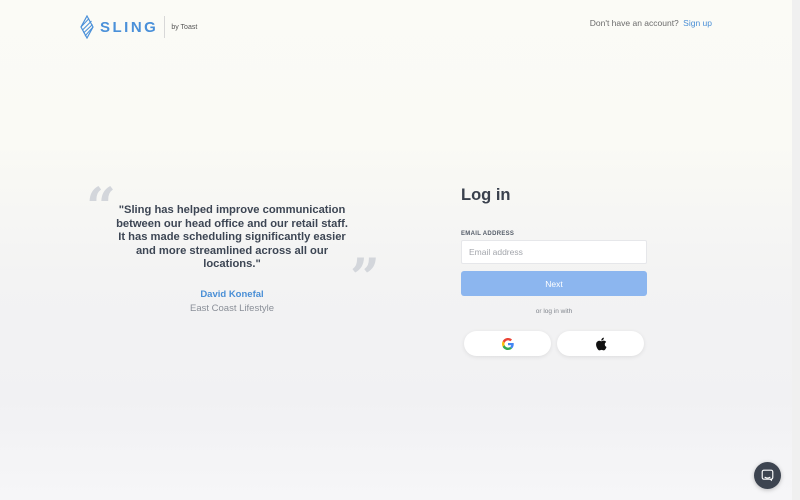 The height and width of the screenshot is (500, 800). I want to click on logo-divider, so click(165, 27).